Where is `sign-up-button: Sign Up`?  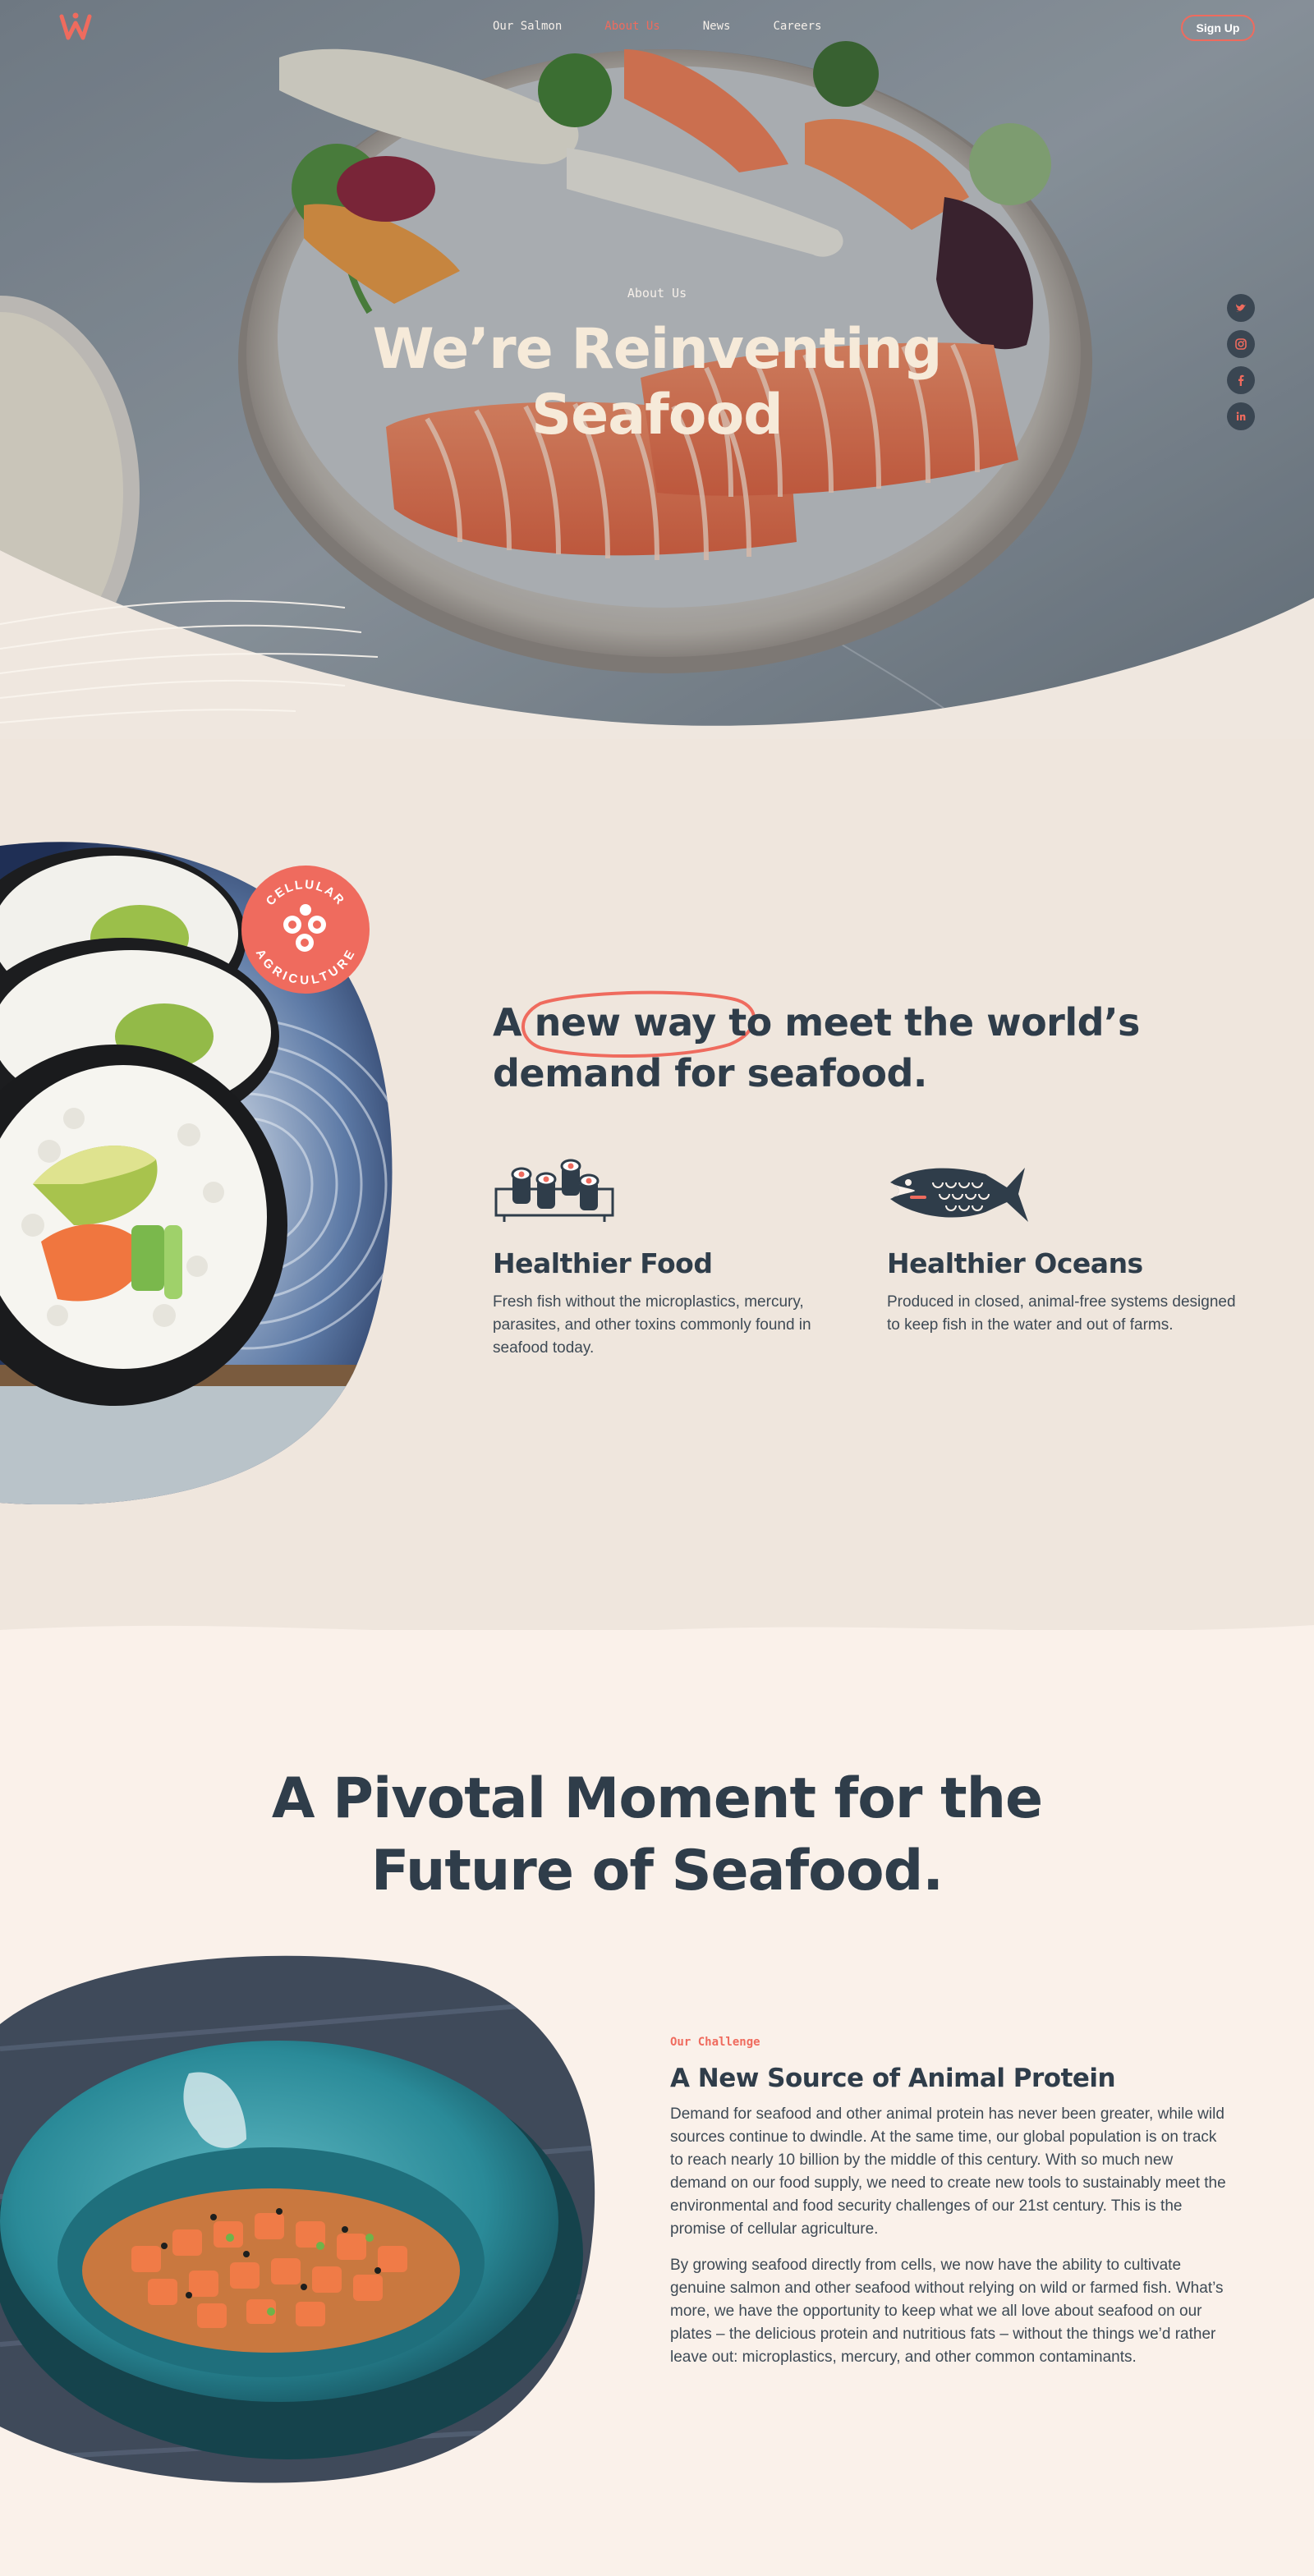 sign-up-button: Sign Up is located at coordinates (1218, 28).